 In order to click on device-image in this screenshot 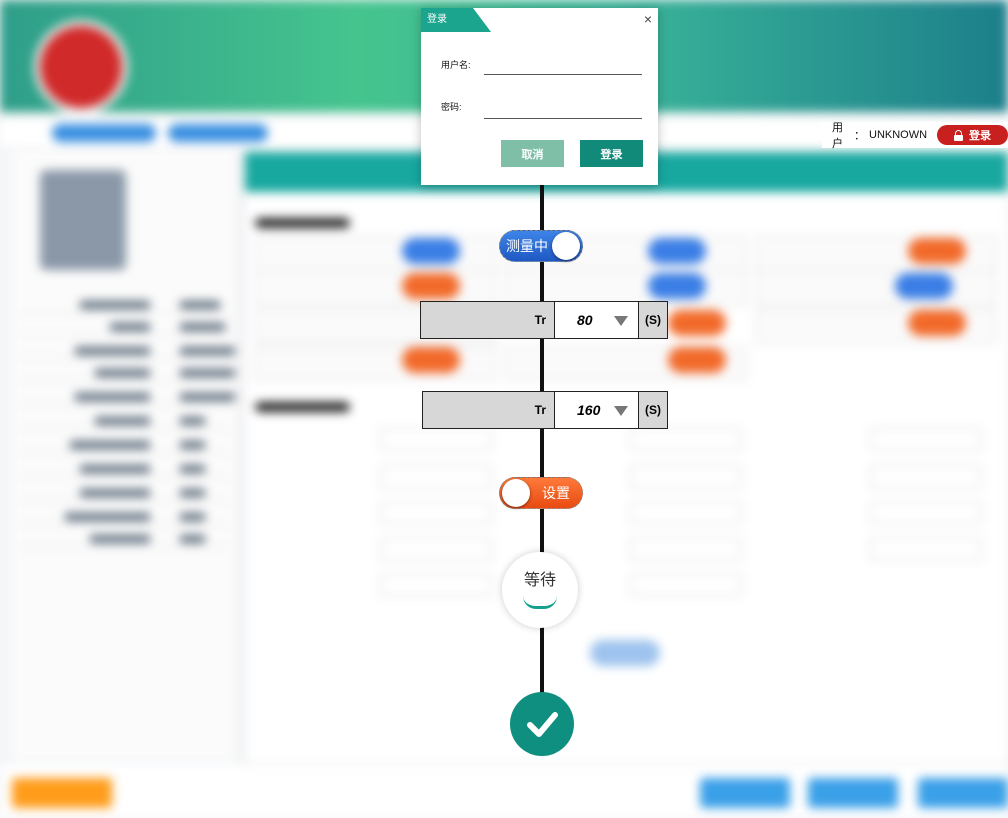, I will do `click(83, 220)`.